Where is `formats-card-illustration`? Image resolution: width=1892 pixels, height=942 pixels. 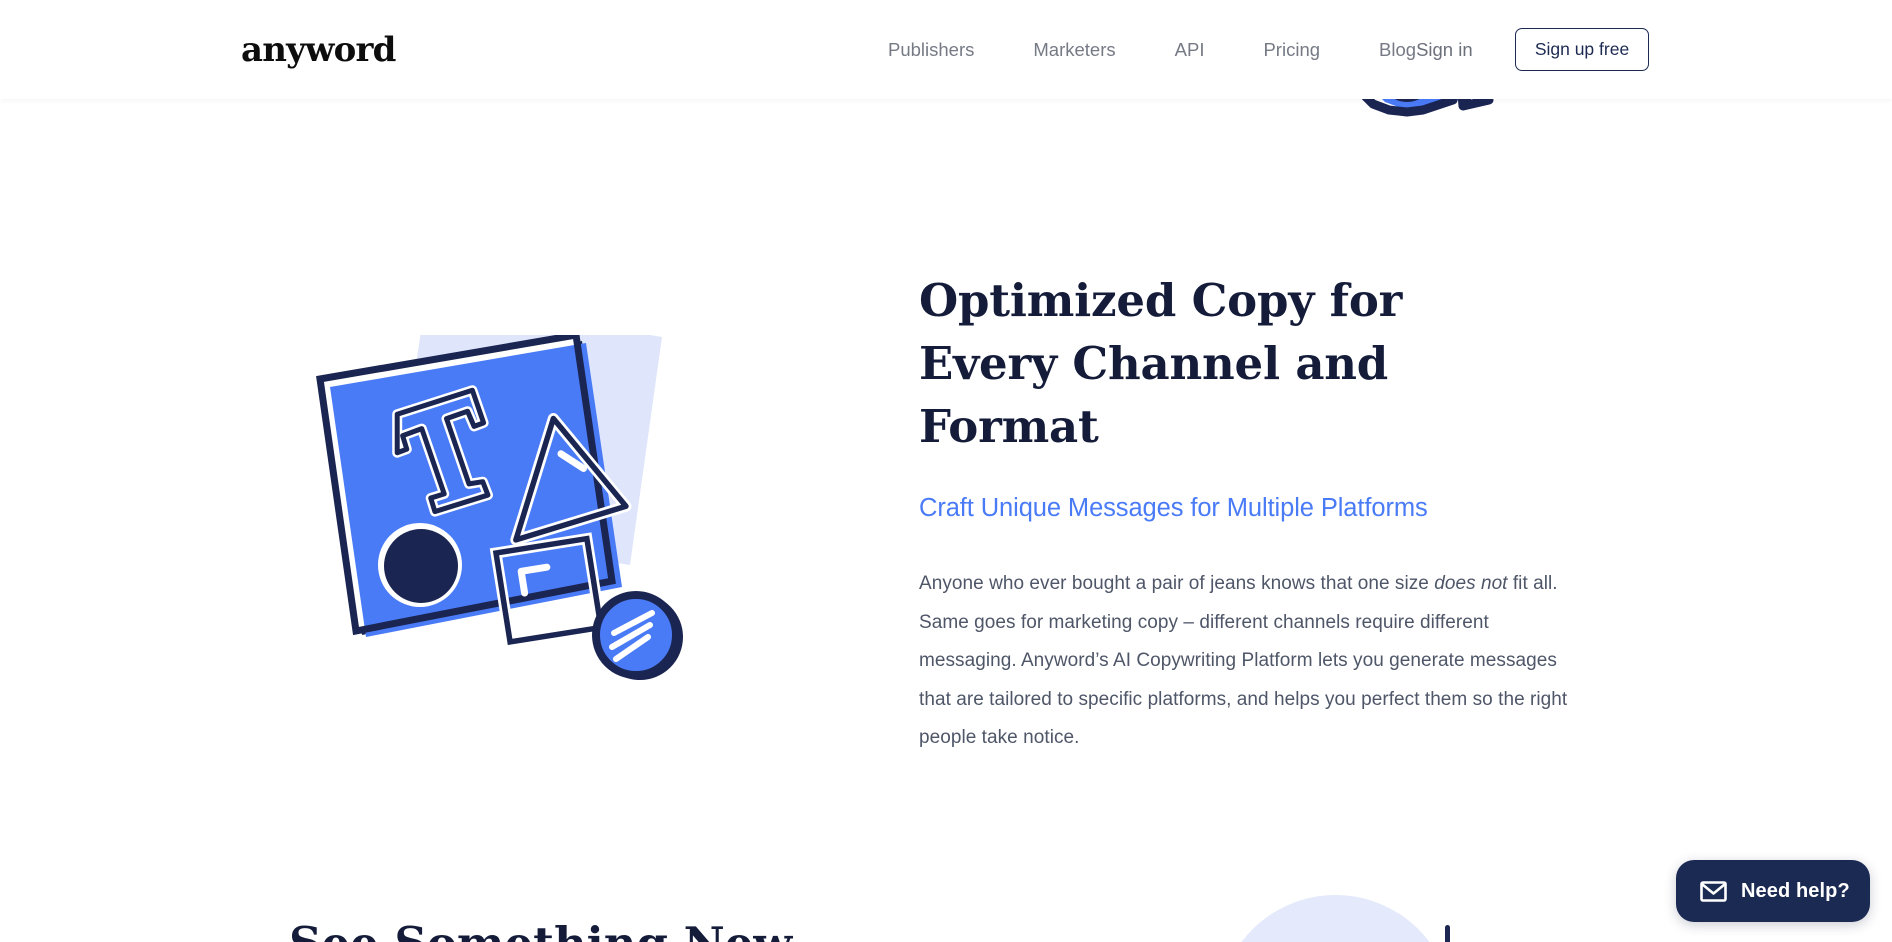 formats-card-illustration is located at coordinates (499, 507).